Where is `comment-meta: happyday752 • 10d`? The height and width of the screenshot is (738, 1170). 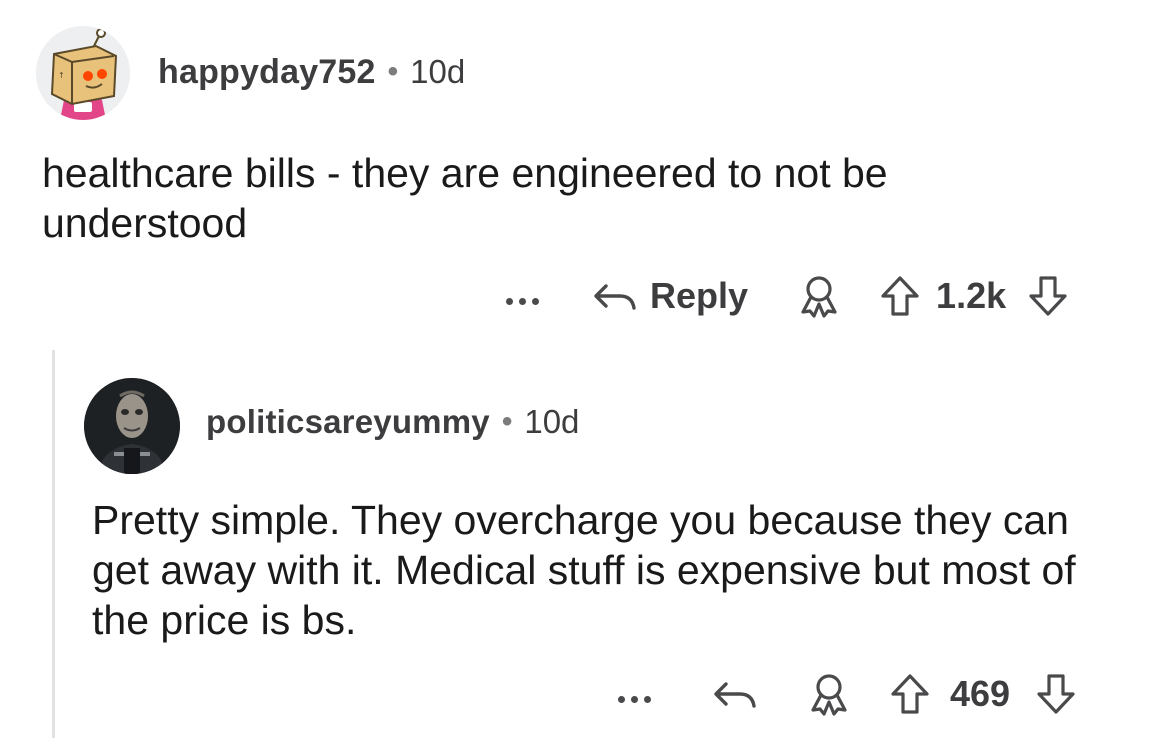 comment-meta: happyday752 • 10d is located at coordinates (311, 72).